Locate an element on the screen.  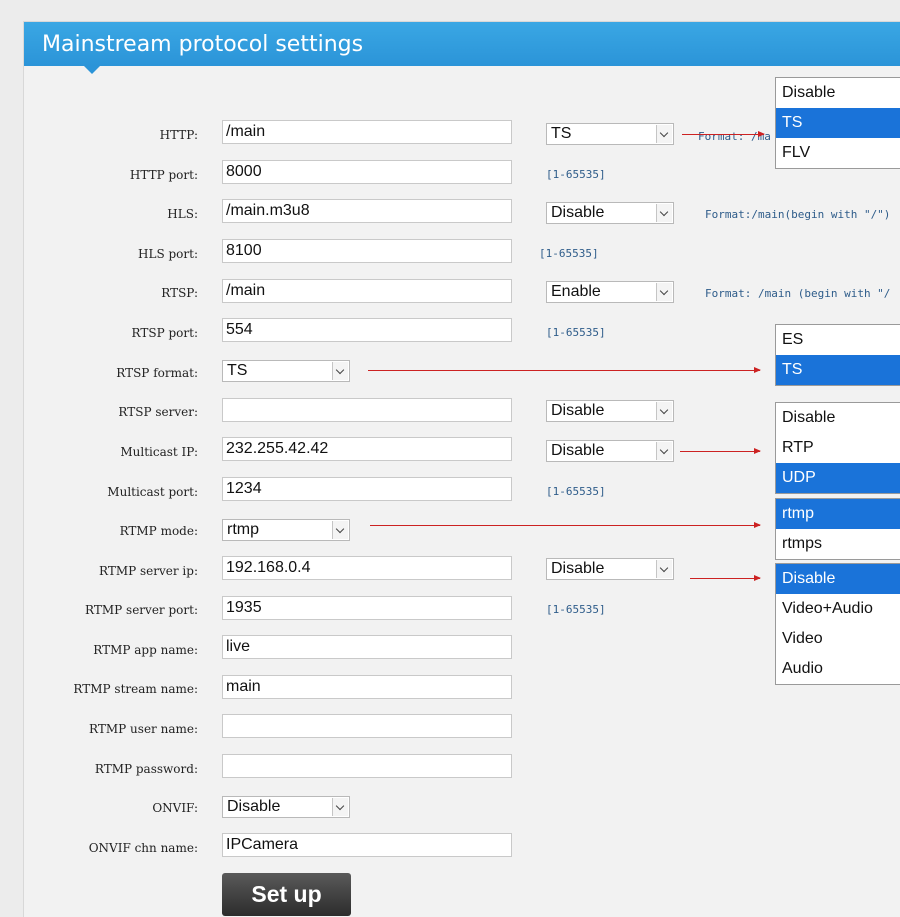
hls-label: HLS: is located at coordinates (182, 214).